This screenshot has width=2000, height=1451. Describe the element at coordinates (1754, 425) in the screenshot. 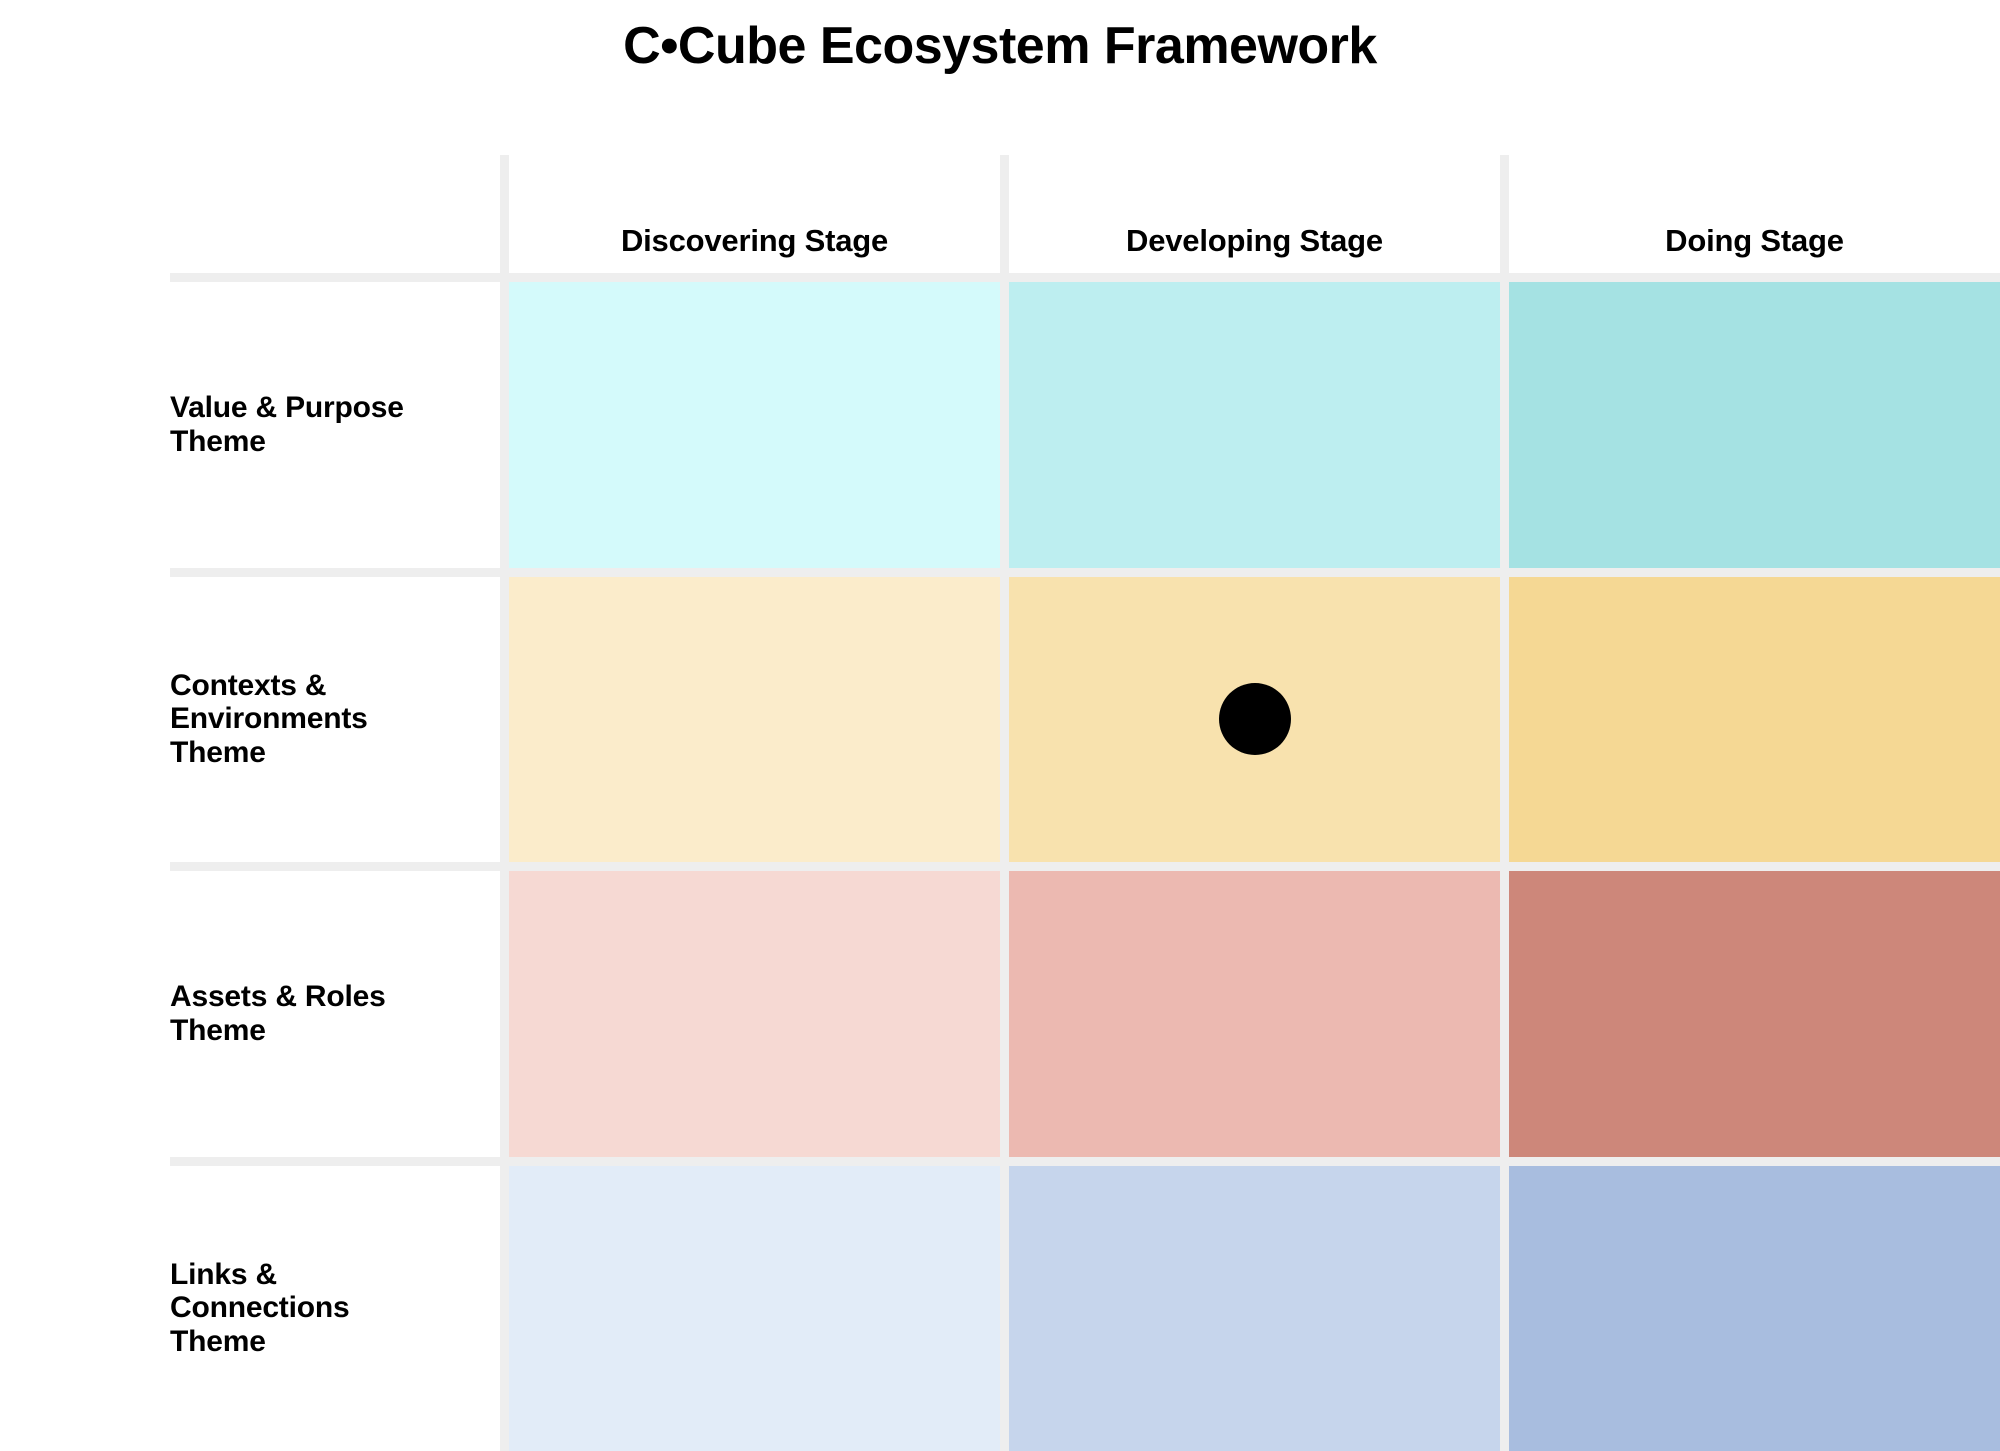

I see `cell-value-purpose-doing` at that location.